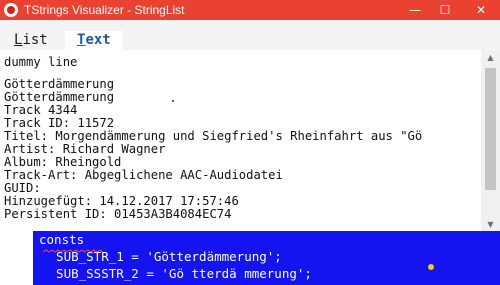  I want to click on breakpoint-dot-icon, so click(431, 267).